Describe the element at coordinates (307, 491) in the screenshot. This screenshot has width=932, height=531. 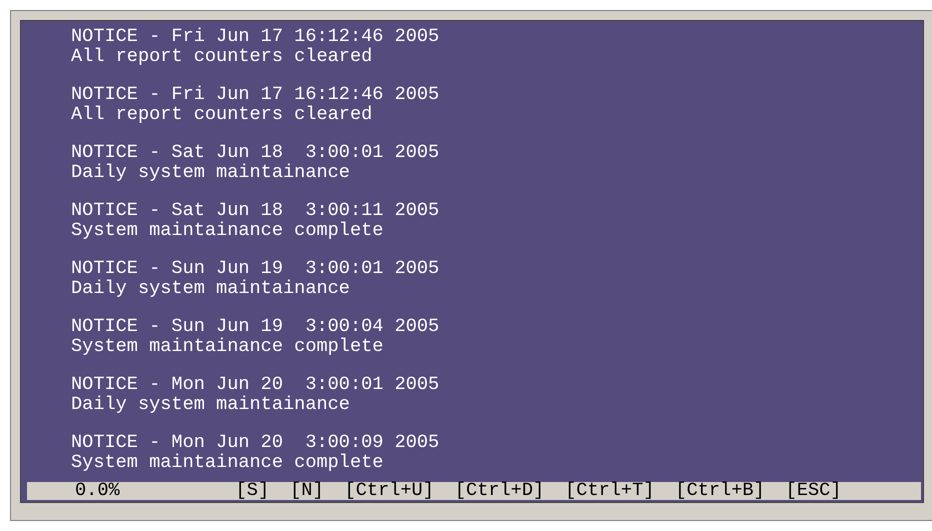
I see `key-hint: [N]` at that location.